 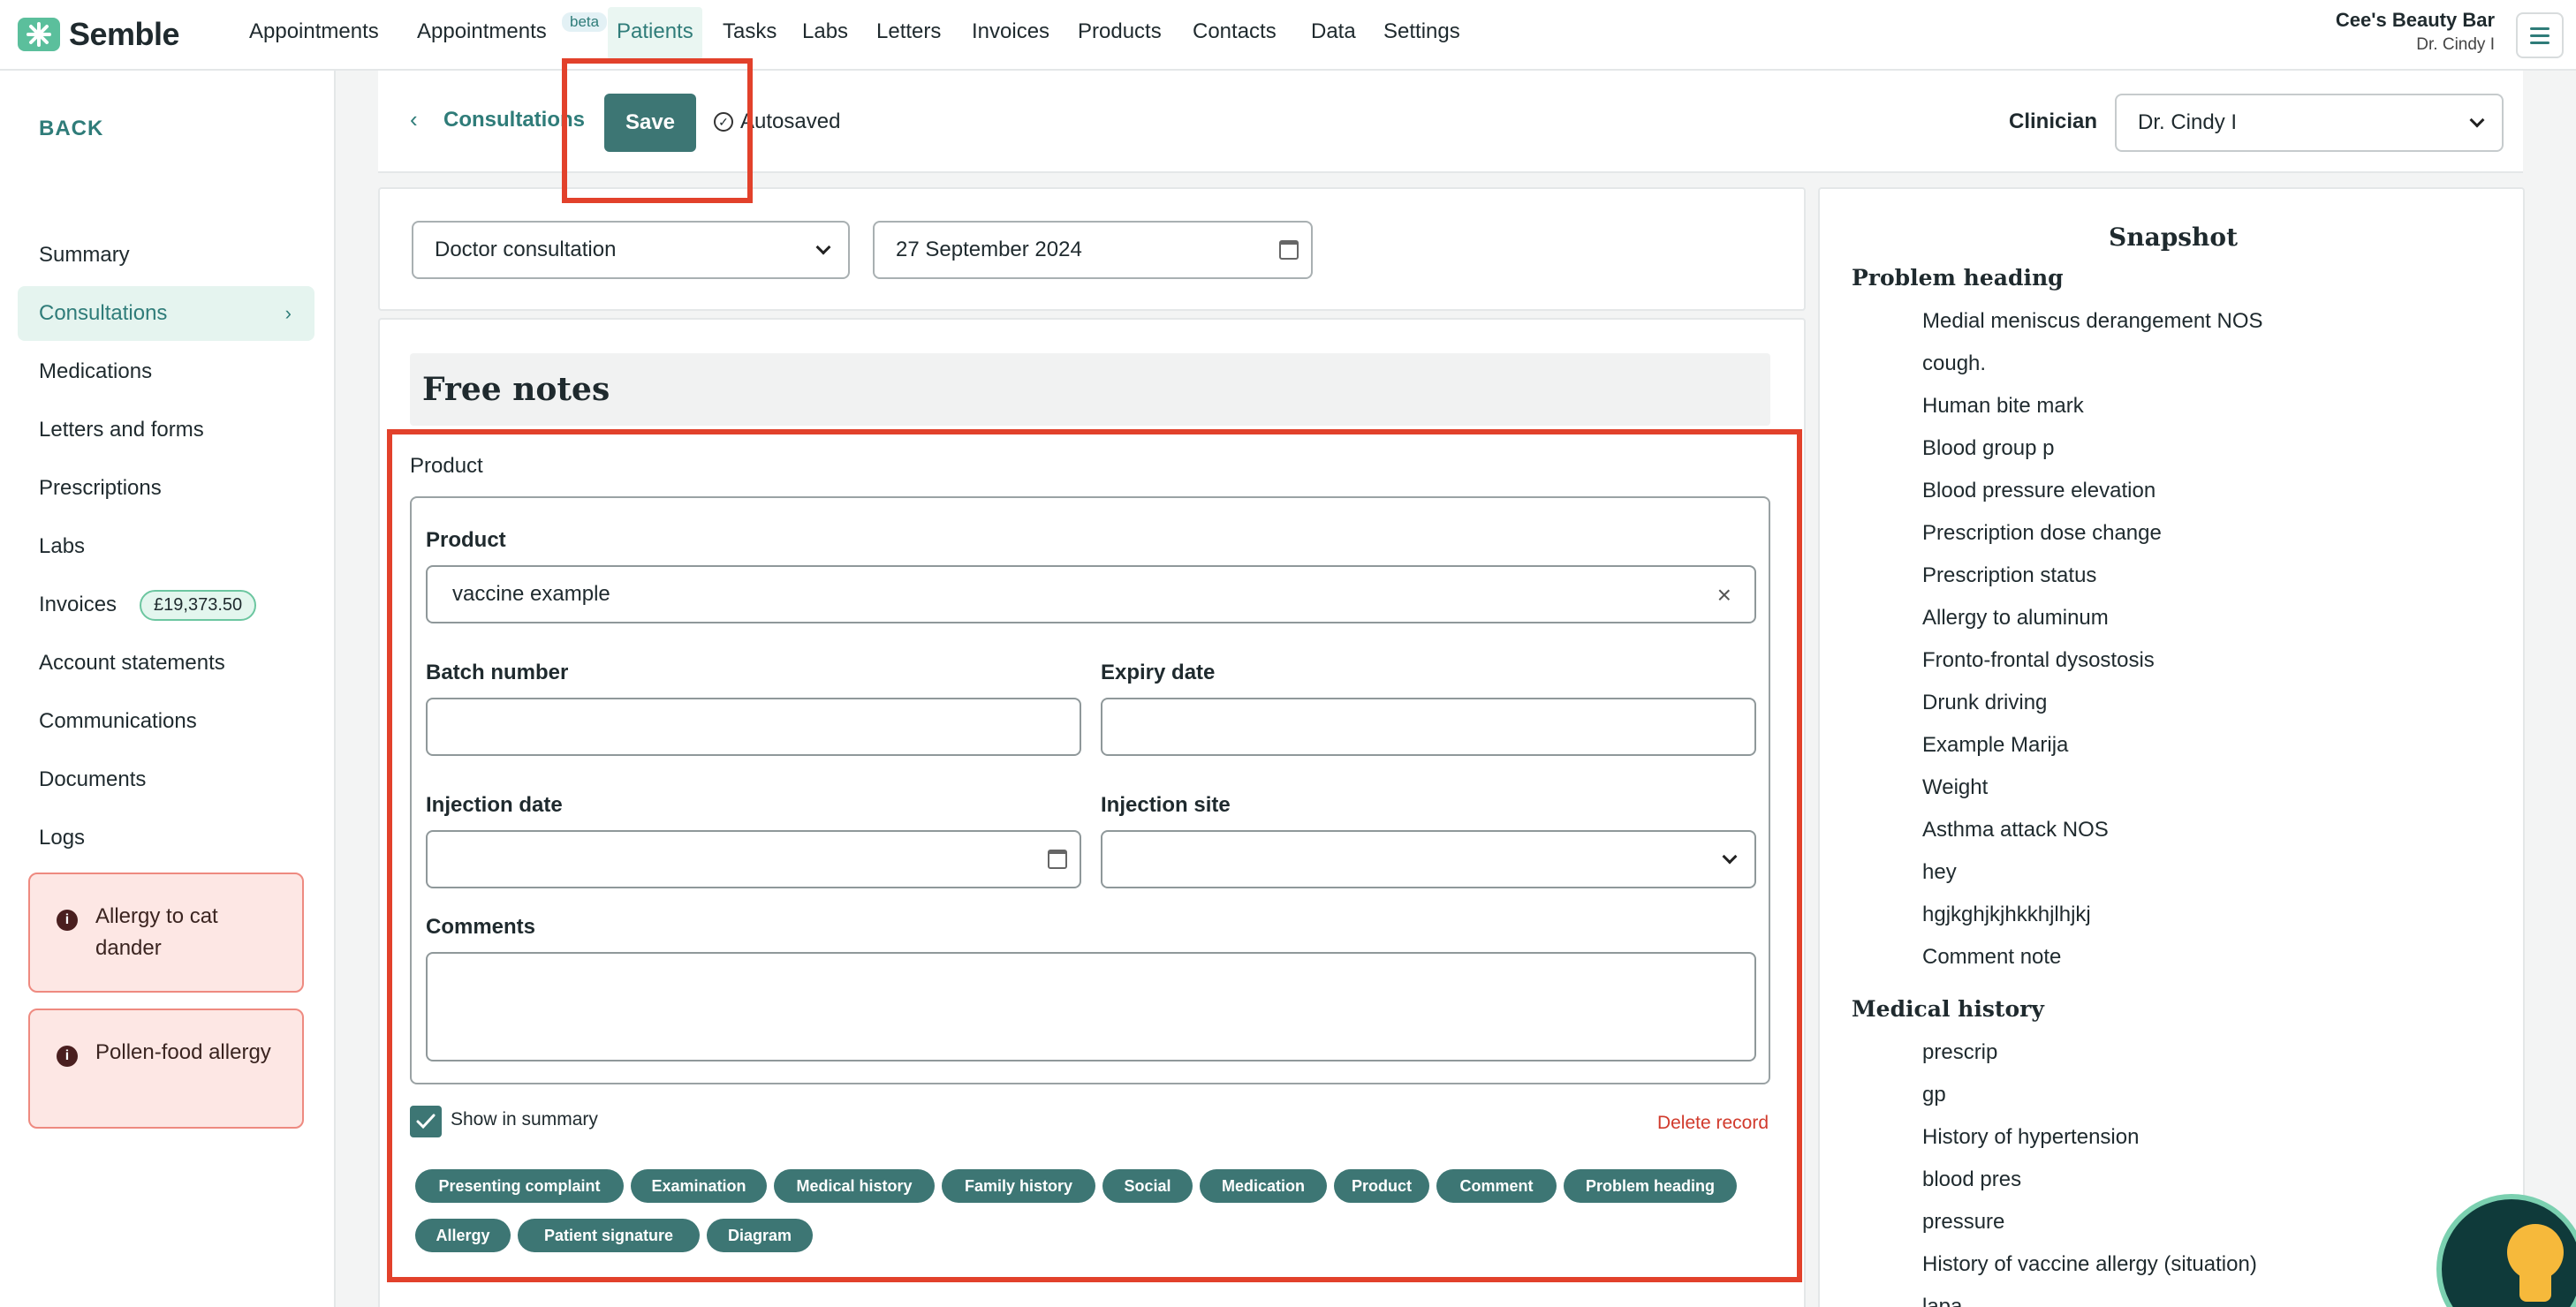 What do you see at coordinates (2310, 123) in the screenshot?
I see `clinician-select: Dr. Cindy I` at bounding box center [2310, 123].